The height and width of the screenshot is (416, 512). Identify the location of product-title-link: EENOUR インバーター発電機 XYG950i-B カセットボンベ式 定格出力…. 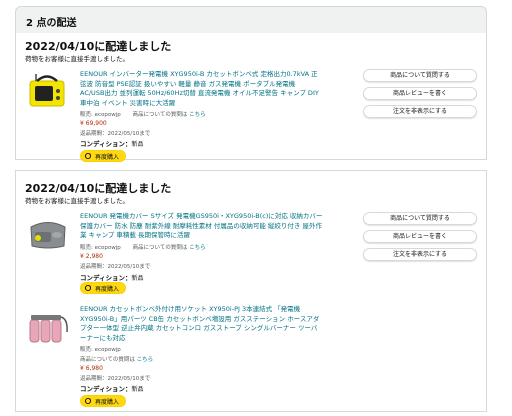
(220, 89).